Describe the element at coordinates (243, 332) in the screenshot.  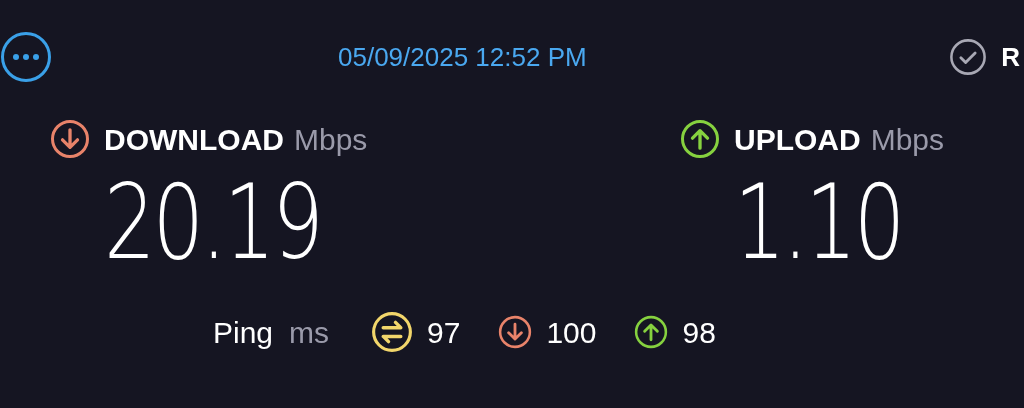
I see `ping-label: Ping` at that location.